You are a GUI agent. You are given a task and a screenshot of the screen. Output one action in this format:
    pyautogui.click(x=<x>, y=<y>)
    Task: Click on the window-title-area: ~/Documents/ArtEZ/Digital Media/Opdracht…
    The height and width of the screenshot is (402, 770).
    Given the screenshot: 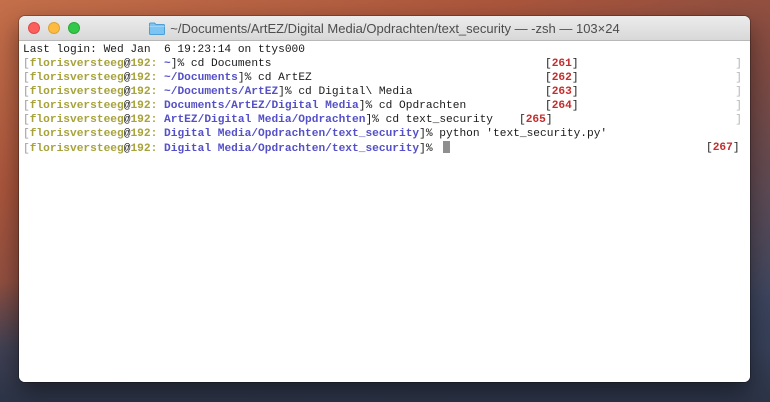 What is the action you would take?
    pyautogui.click(x=384, y=28)
    